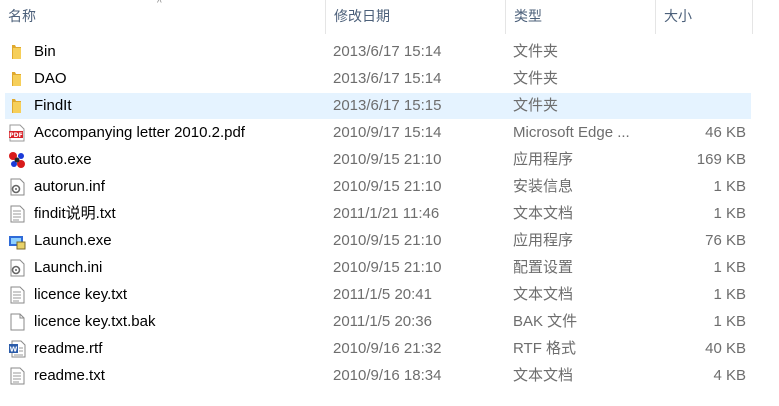  Describe the element at coordinates (45, 51) in the screenshot. I see `file-name: Bin` at that location.